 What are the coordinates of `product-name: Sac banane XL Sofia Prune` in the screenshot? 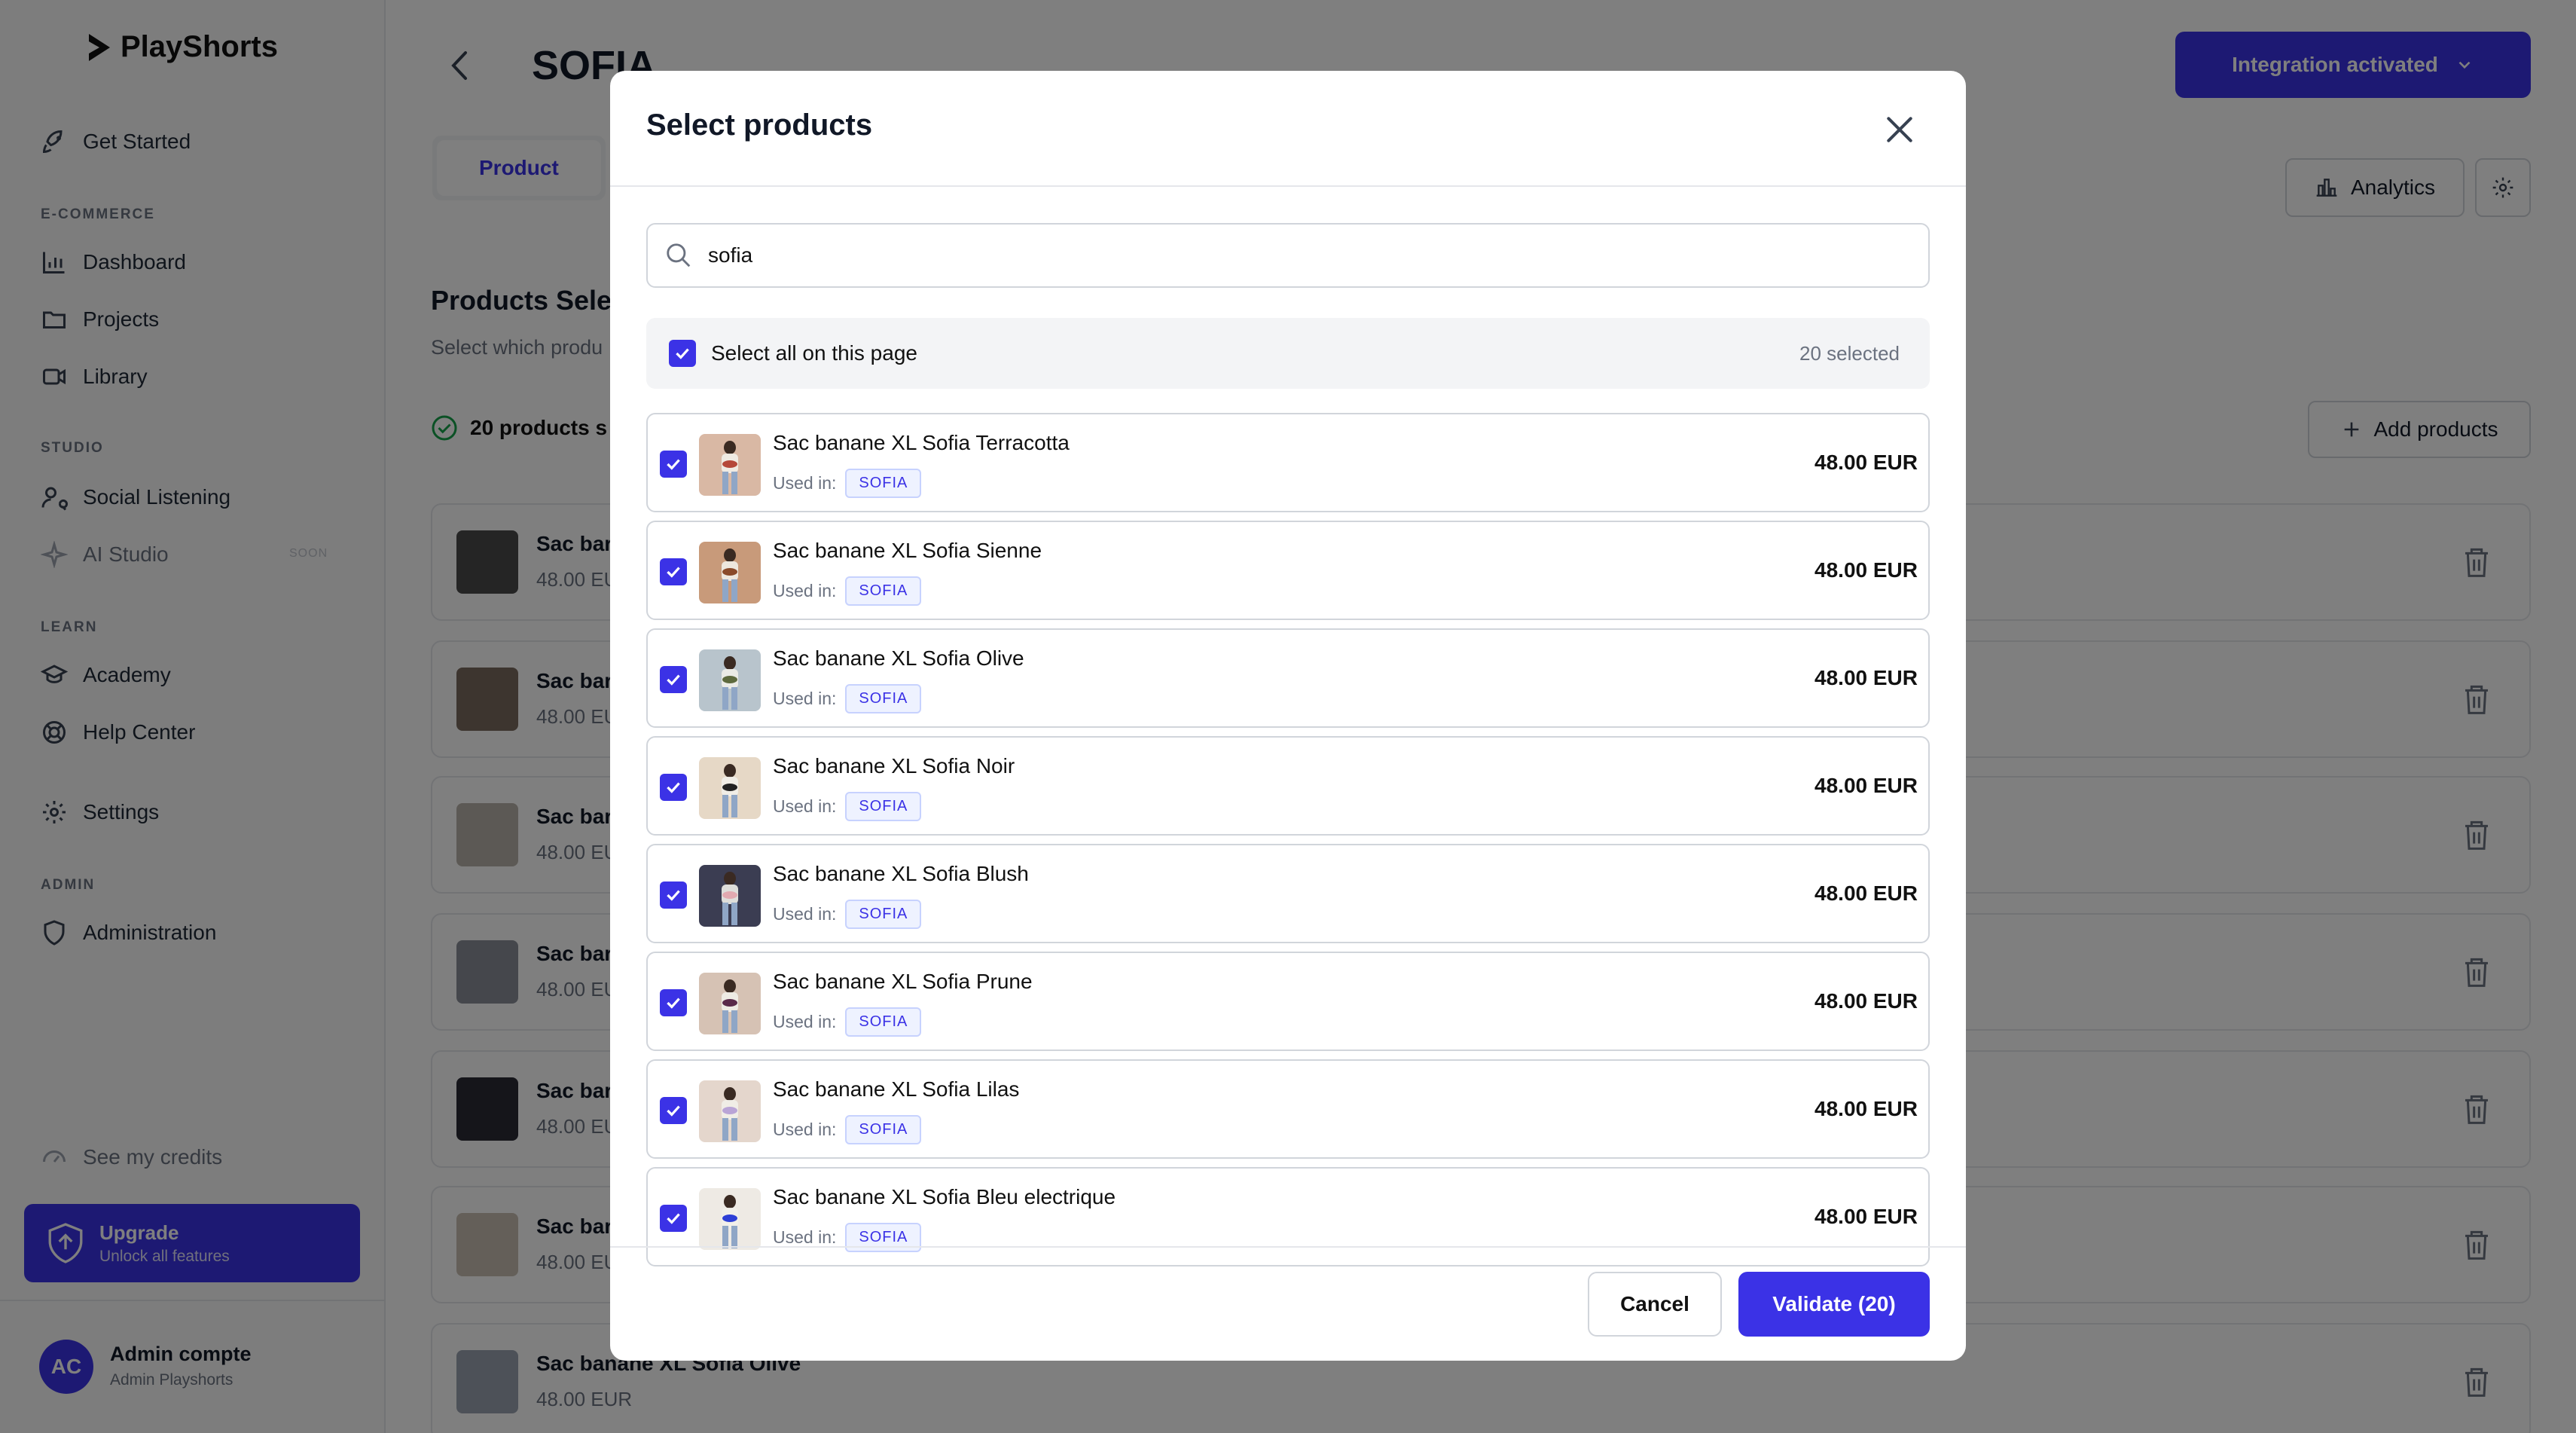 It's located at (903, 981).